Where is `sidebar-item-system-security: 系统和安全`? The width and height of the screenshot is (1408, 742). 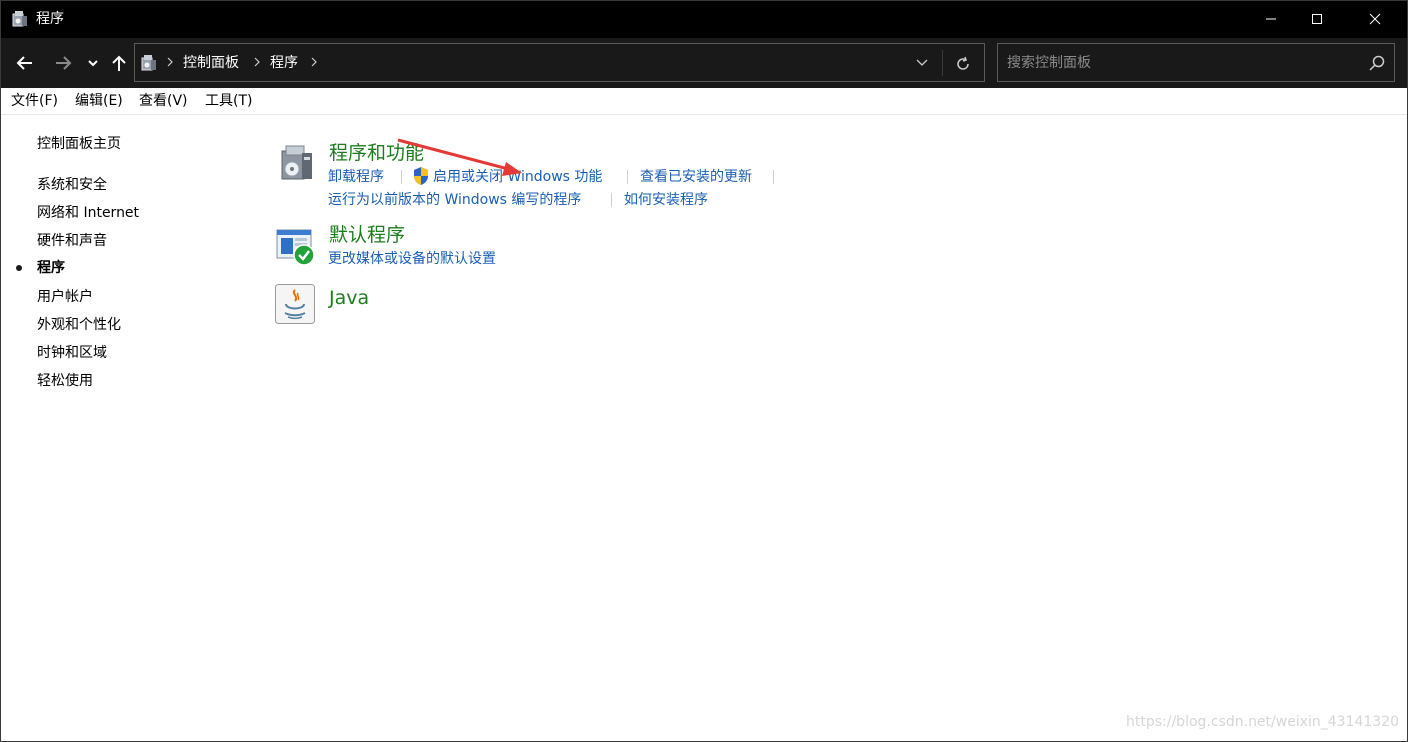 sidebar-item-system-security: 系统和安全 is located at coordinates (72, 185).